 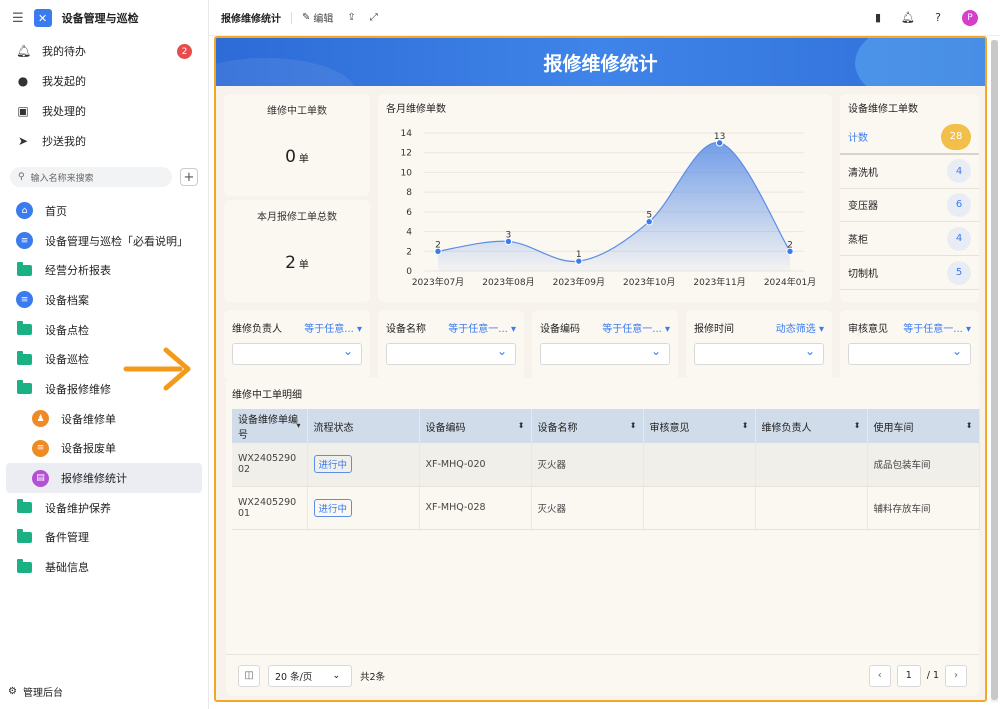 I want to click on kpi-unit: 单, so click(x=303, y=159).